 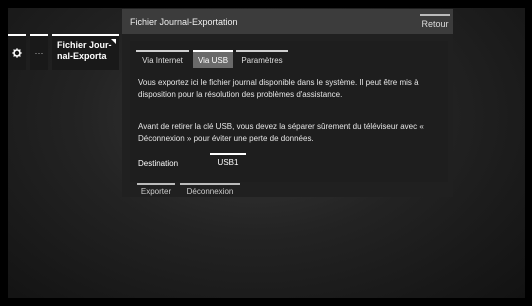 I want to click on breadcrumb-more: ···, so click(x=39, y=52).